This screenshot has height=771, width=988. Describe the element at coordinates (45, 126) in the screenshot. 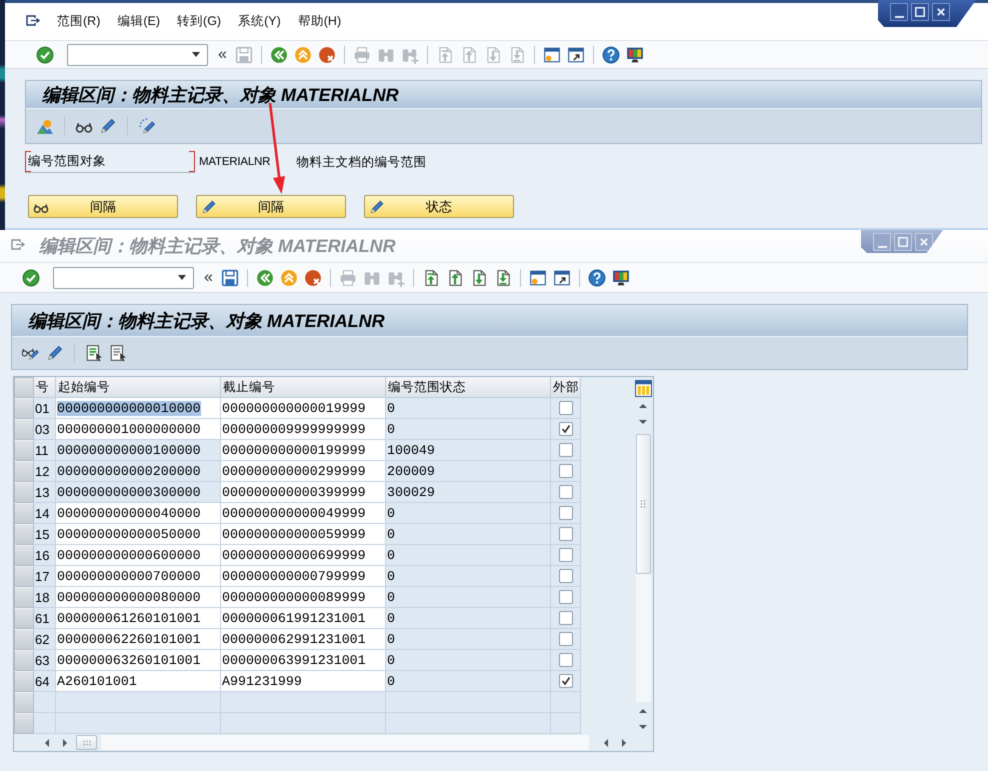

I see `landscape-icon` at that location.